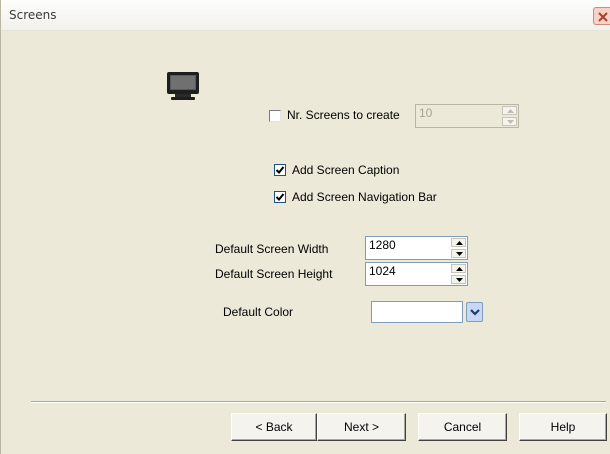  Describe the element at coordinates (563, 427) in the screenshot. I see `help-button: Help` at that location.